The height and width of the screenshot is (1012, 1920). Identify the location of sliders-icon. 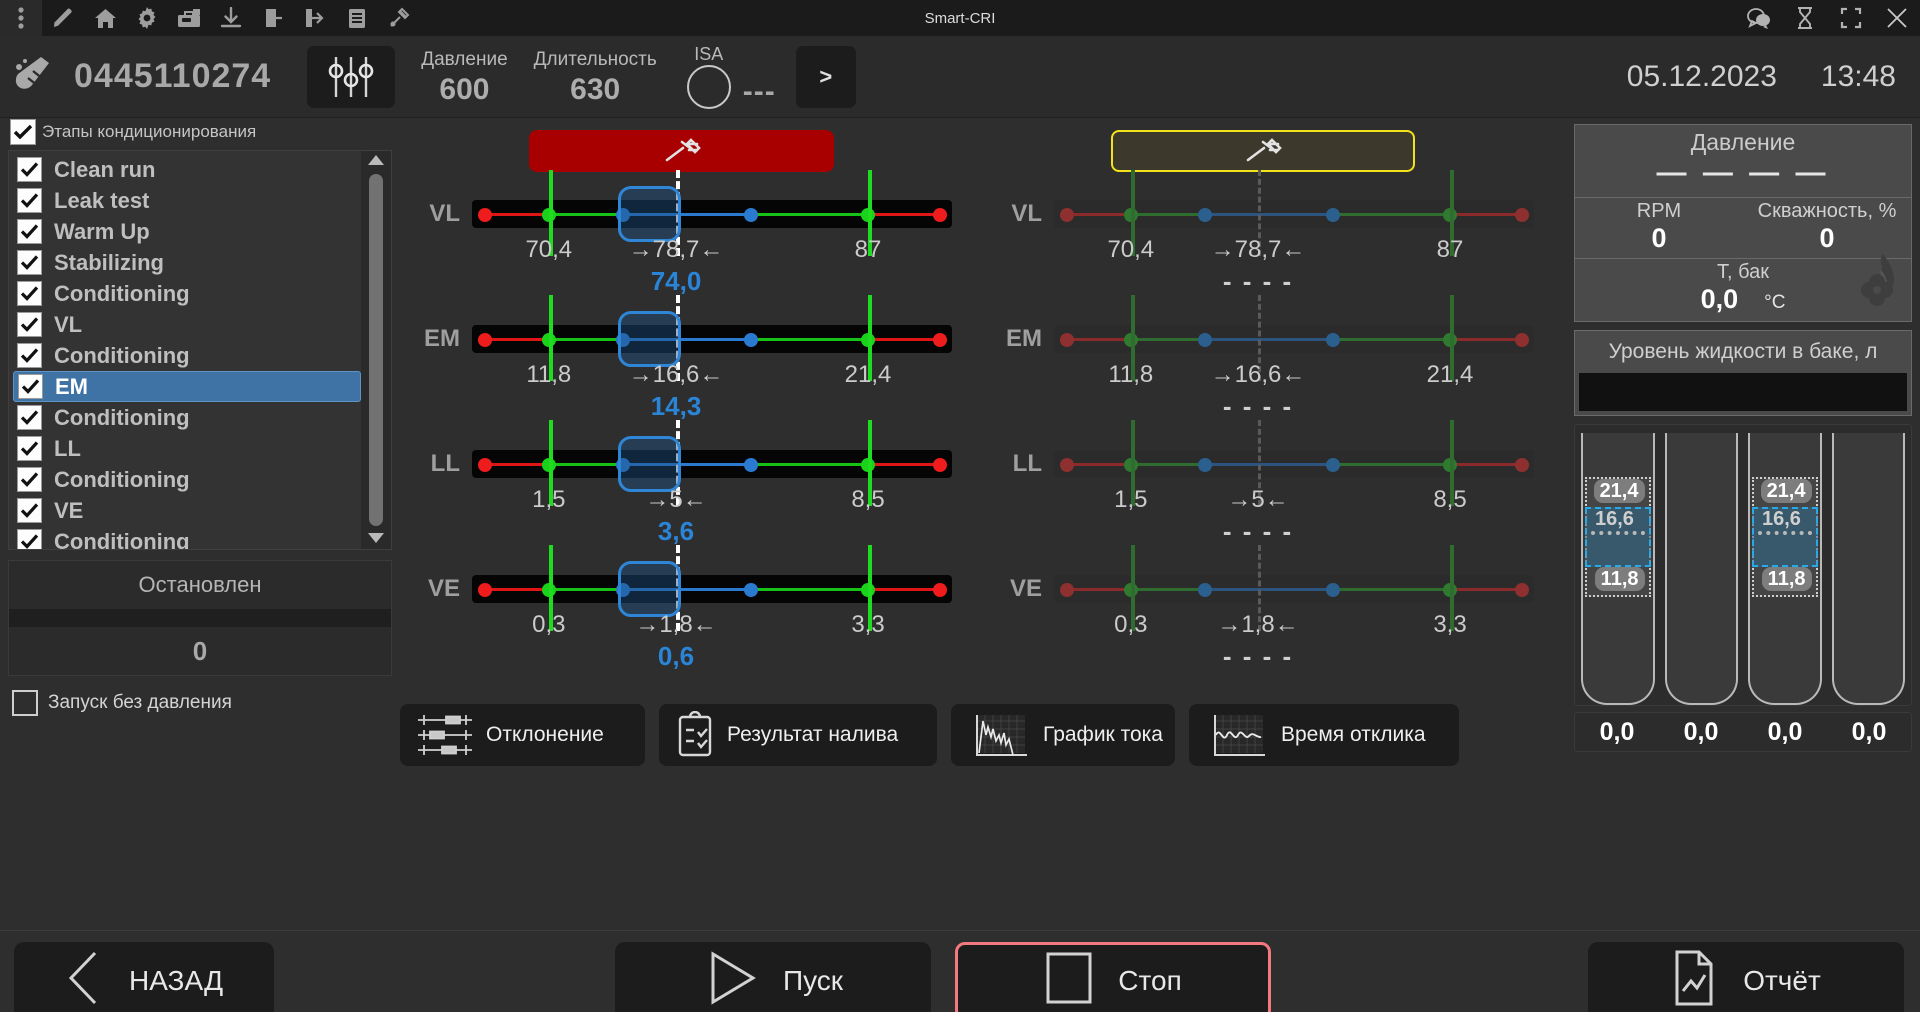
(351, 76).